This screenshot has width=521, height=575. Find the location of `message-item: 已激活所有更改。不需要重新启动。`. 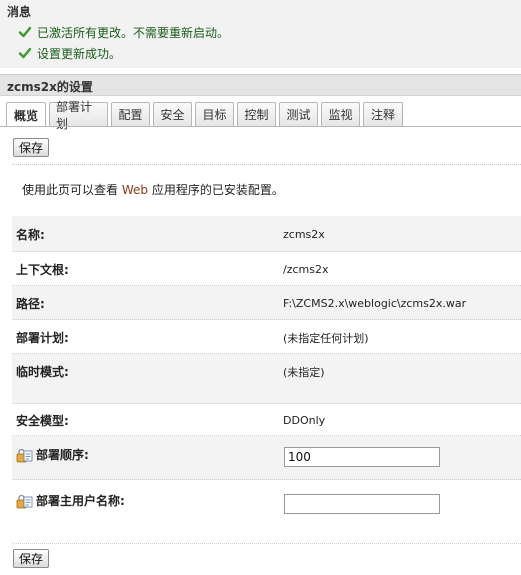

message-item: 已激活所有更改。不需要重新启动。 is located at coordinates (123, 32).